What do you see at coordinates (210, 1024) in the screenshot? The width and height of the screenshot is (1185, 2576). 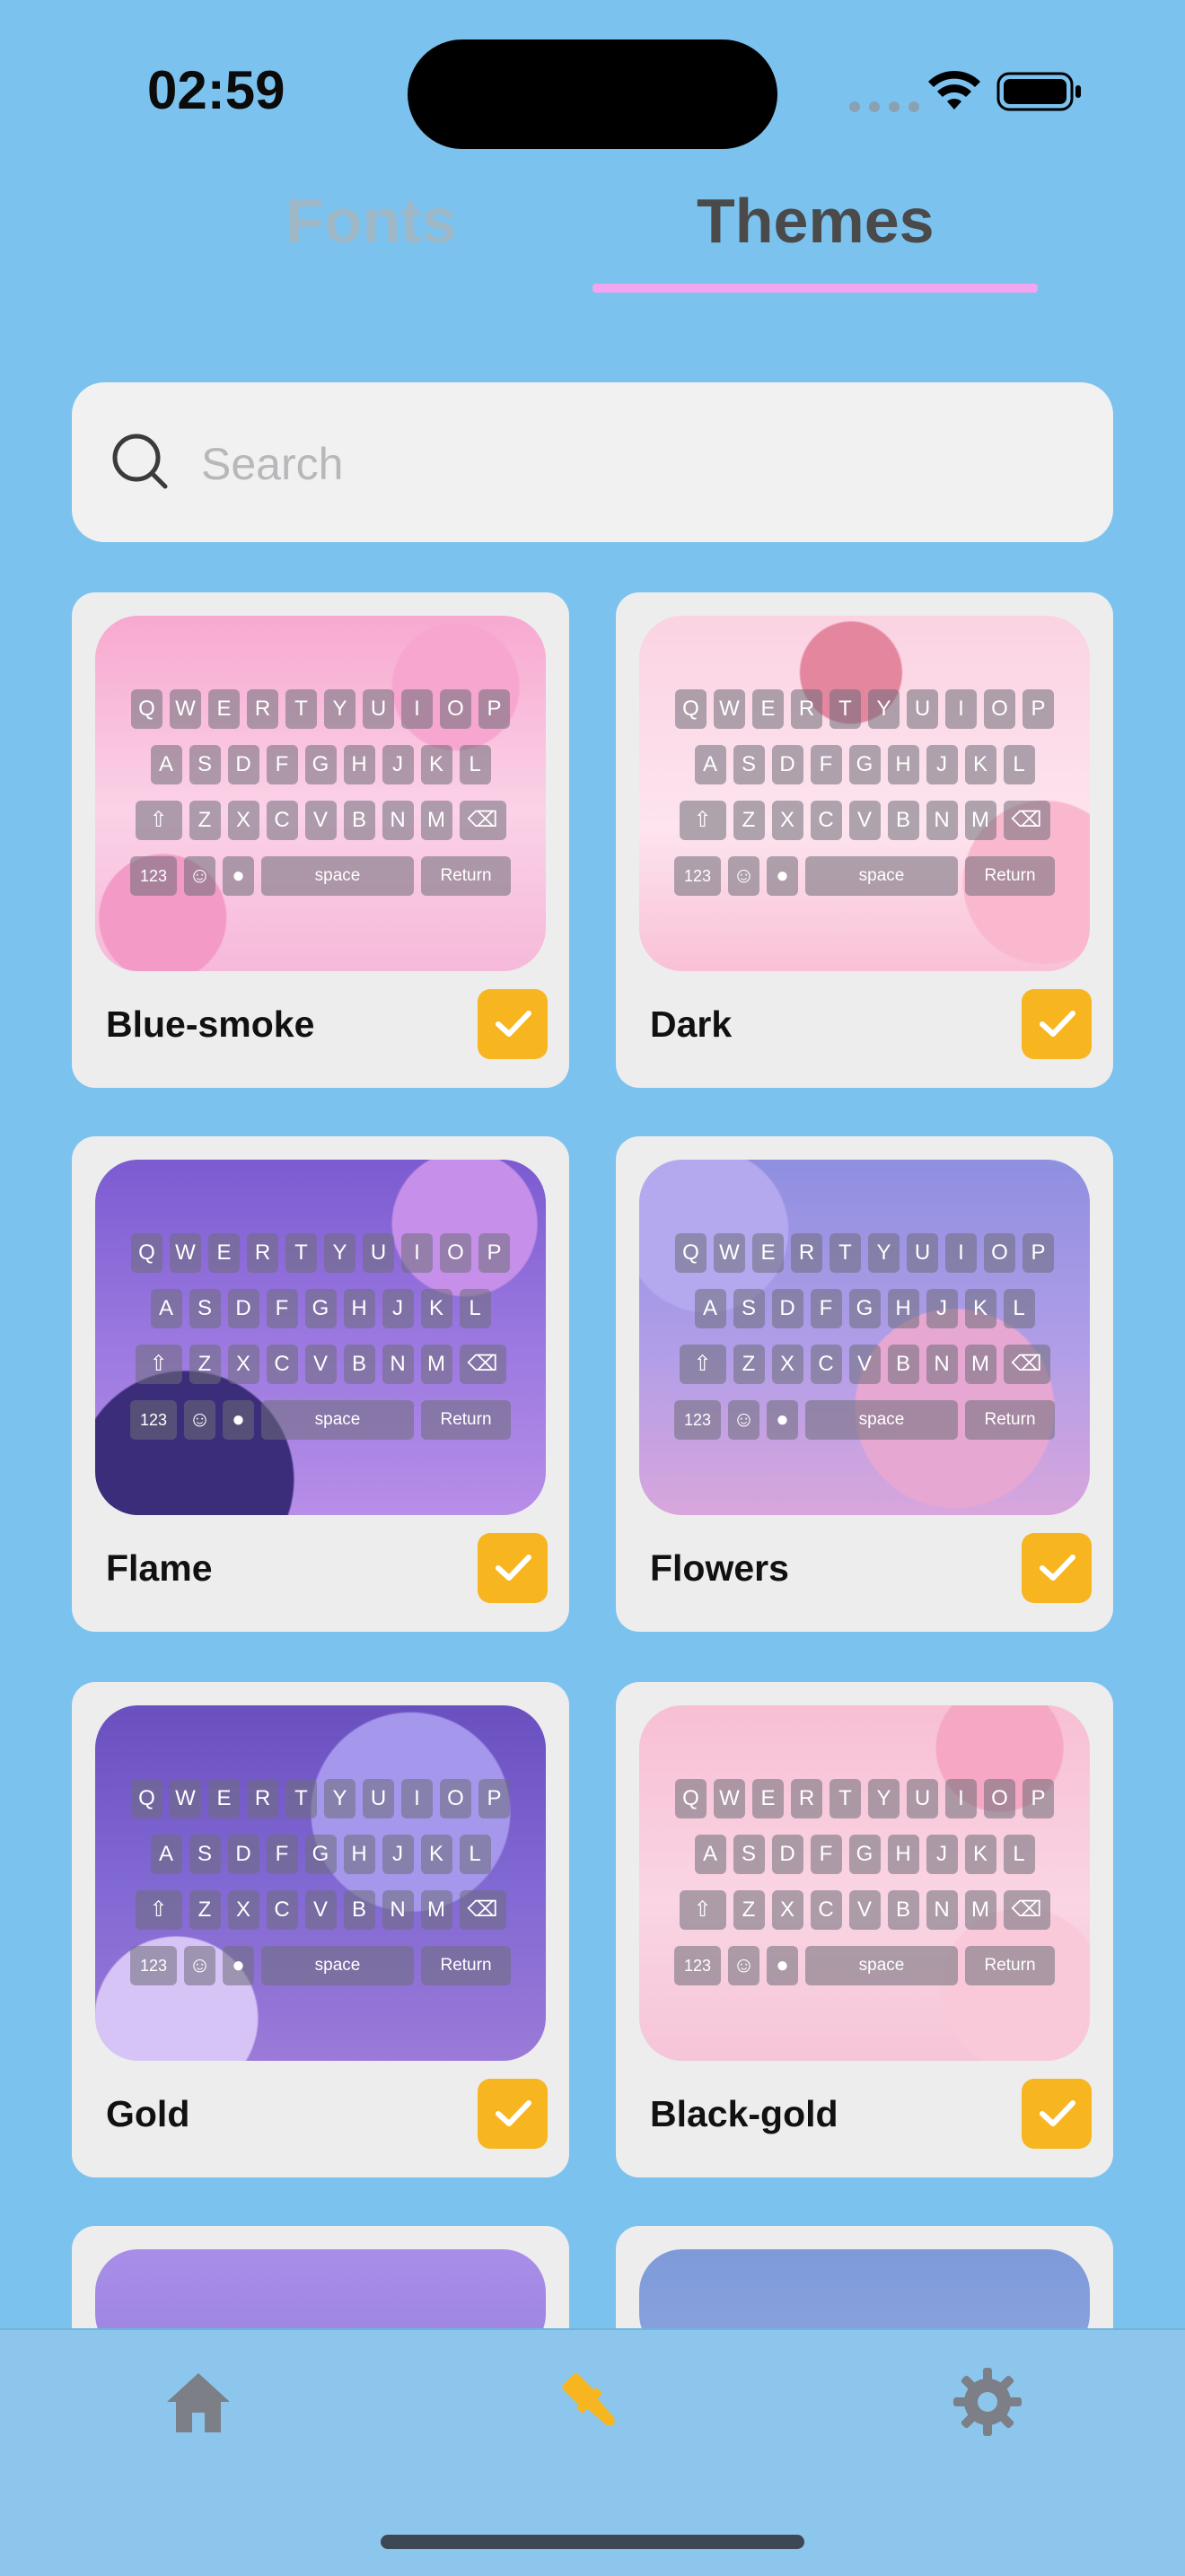 I see `theme-name: Blue-smoke` at bounding box center [210, 1024].